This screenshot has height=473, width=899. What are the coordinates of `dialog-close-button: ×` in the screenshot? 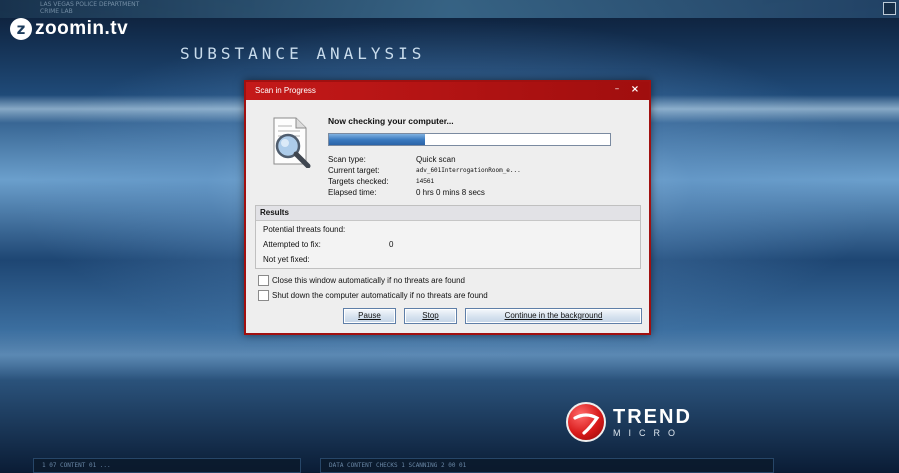 It's located at (635, 90).